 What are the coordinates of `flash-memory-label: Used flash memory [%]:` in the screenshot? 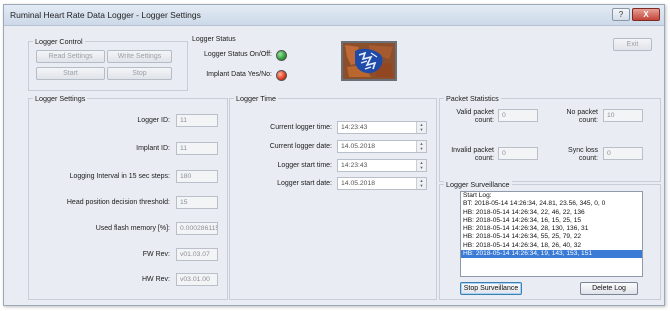 It's located at (132, 228).